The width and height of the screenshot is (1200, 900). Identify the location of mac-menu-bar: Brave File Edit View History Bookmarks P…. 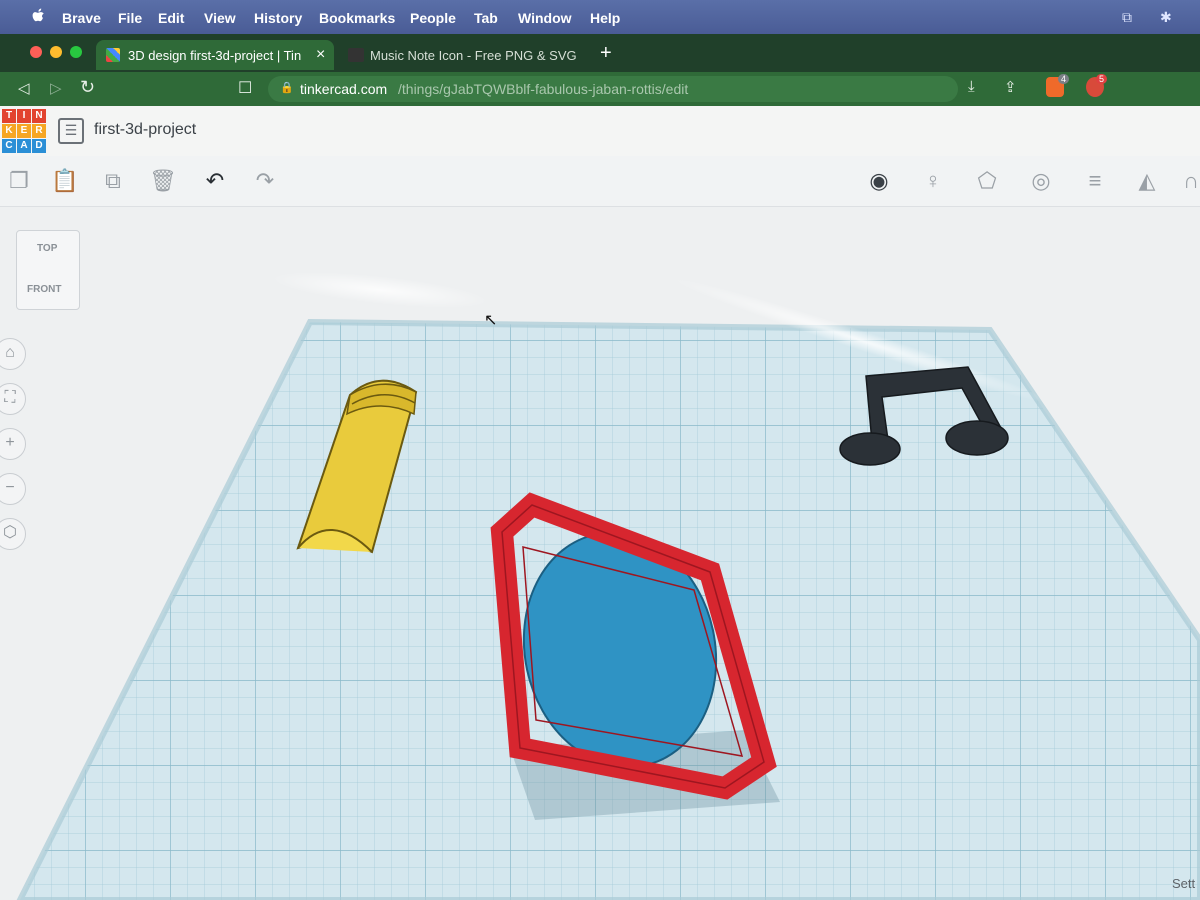
(600, 17).